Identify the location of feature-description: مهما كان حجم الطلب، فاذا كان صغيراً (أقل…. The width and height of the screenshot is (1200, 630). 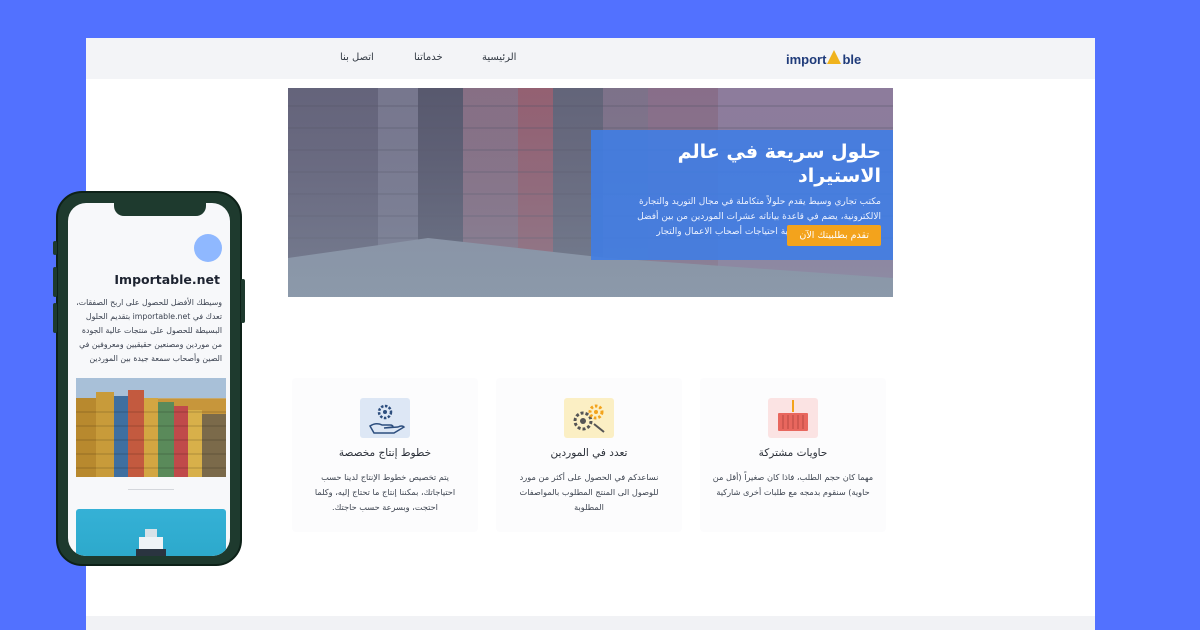
(793, 484).